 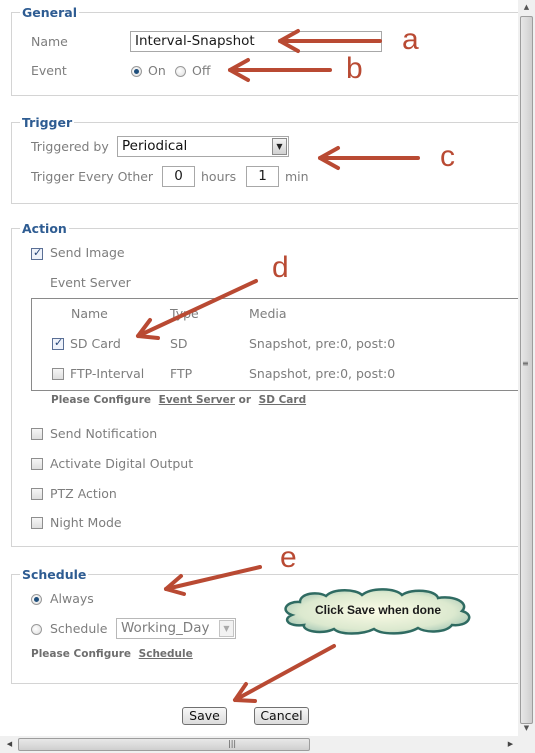 I want to click on vertical-scrollbar: ▲ ≡ ▼, so click(x=526, y=368).